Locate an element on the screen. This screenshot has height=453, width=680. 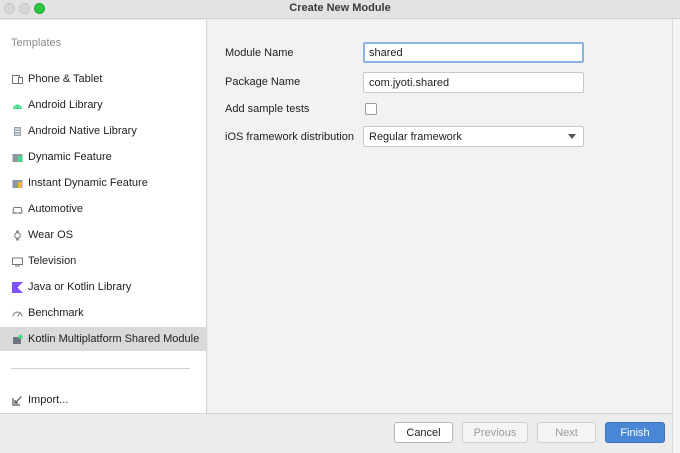
instant-dynamic-feature-icon is located at coordinates (17, 183).